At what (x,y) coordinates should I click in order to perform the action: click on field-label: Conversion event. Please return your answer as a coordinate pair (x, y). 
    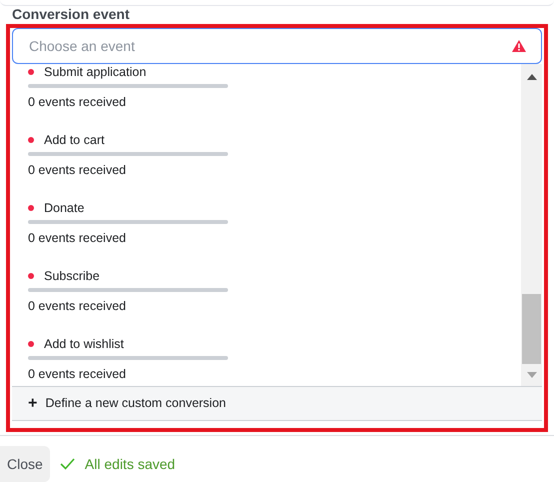
    Looking at the image, I should click on (70, 14).